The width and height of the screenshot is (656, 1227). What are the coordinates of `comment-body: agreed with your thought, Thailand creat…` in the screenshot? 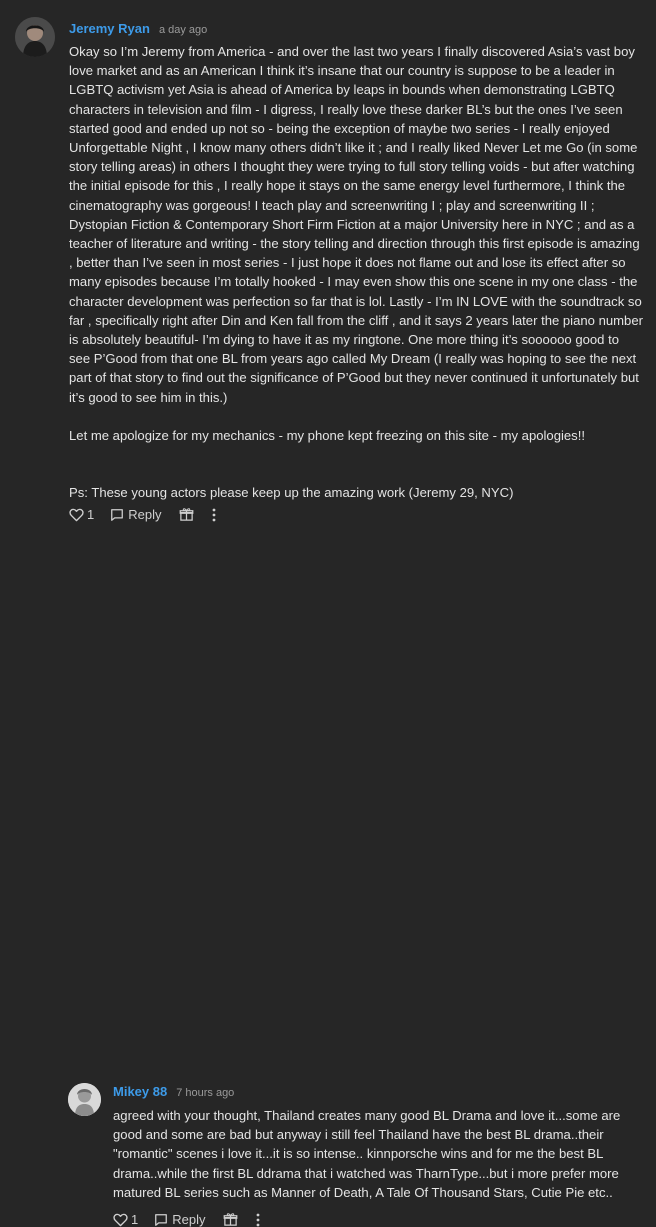 It's located at (378, 1154).